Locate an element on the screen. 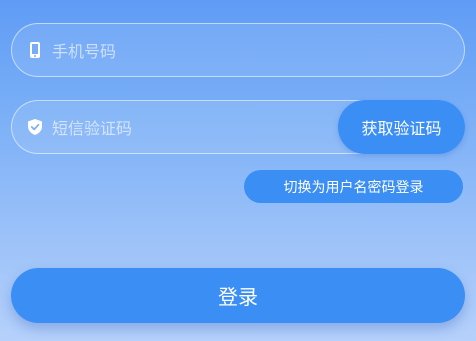 The height and width of the screenshot is (341, 476). phone-number-placeholder: 手机号码 is located at coordinates (84, 51).